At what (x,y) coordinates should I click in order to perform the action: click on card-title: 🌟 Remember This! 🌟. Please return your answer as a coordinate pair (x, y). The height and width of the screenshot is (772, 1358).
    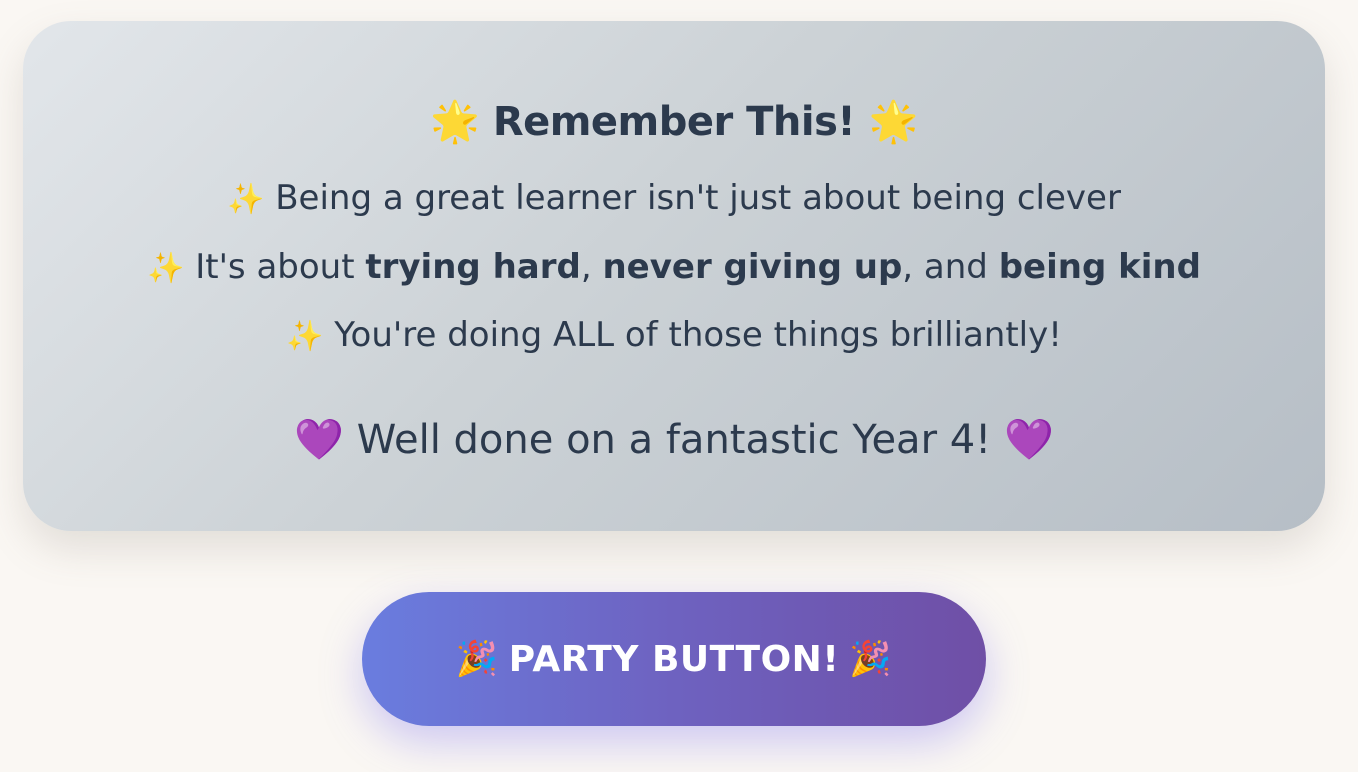
    Looking at the image, I should click on (674, 122).